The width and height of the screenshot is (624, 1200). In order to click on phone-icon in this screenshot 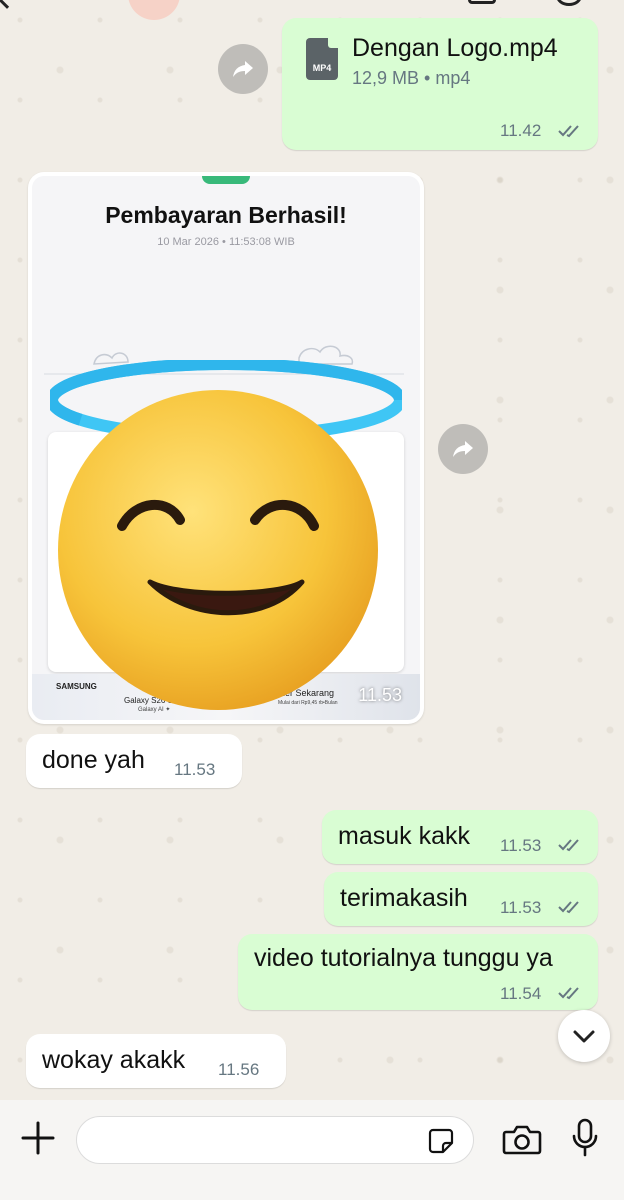, I will do `click(569, 3)`.